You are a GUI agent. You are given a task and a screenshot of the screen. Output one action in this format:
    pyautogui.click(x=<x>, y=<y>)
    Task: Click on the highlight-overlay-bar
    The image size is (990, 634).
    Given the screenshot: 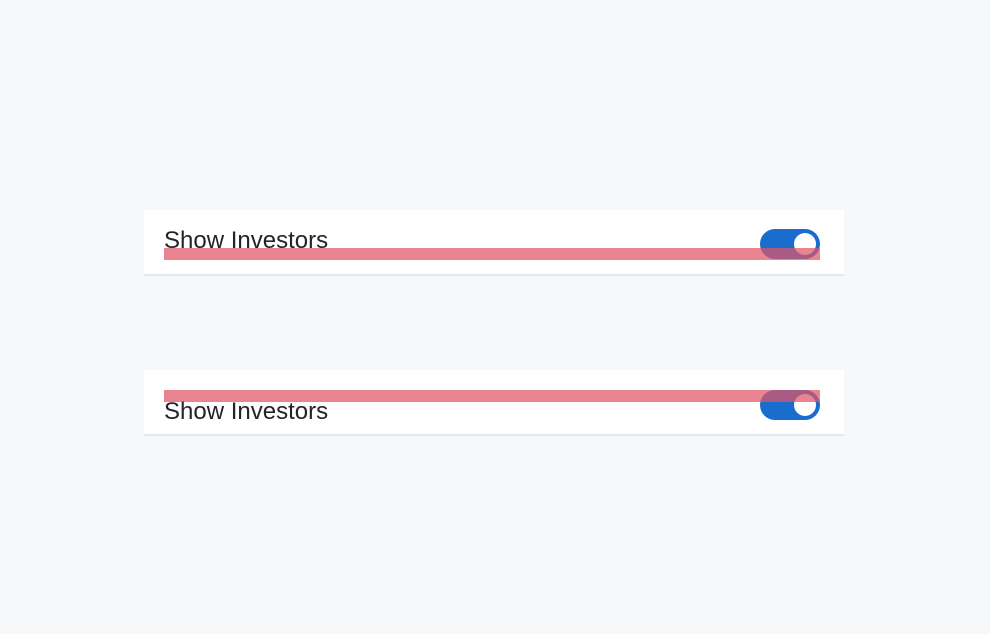 What is the action you would take?
    pyautogui.click(x=492, y=254)
    